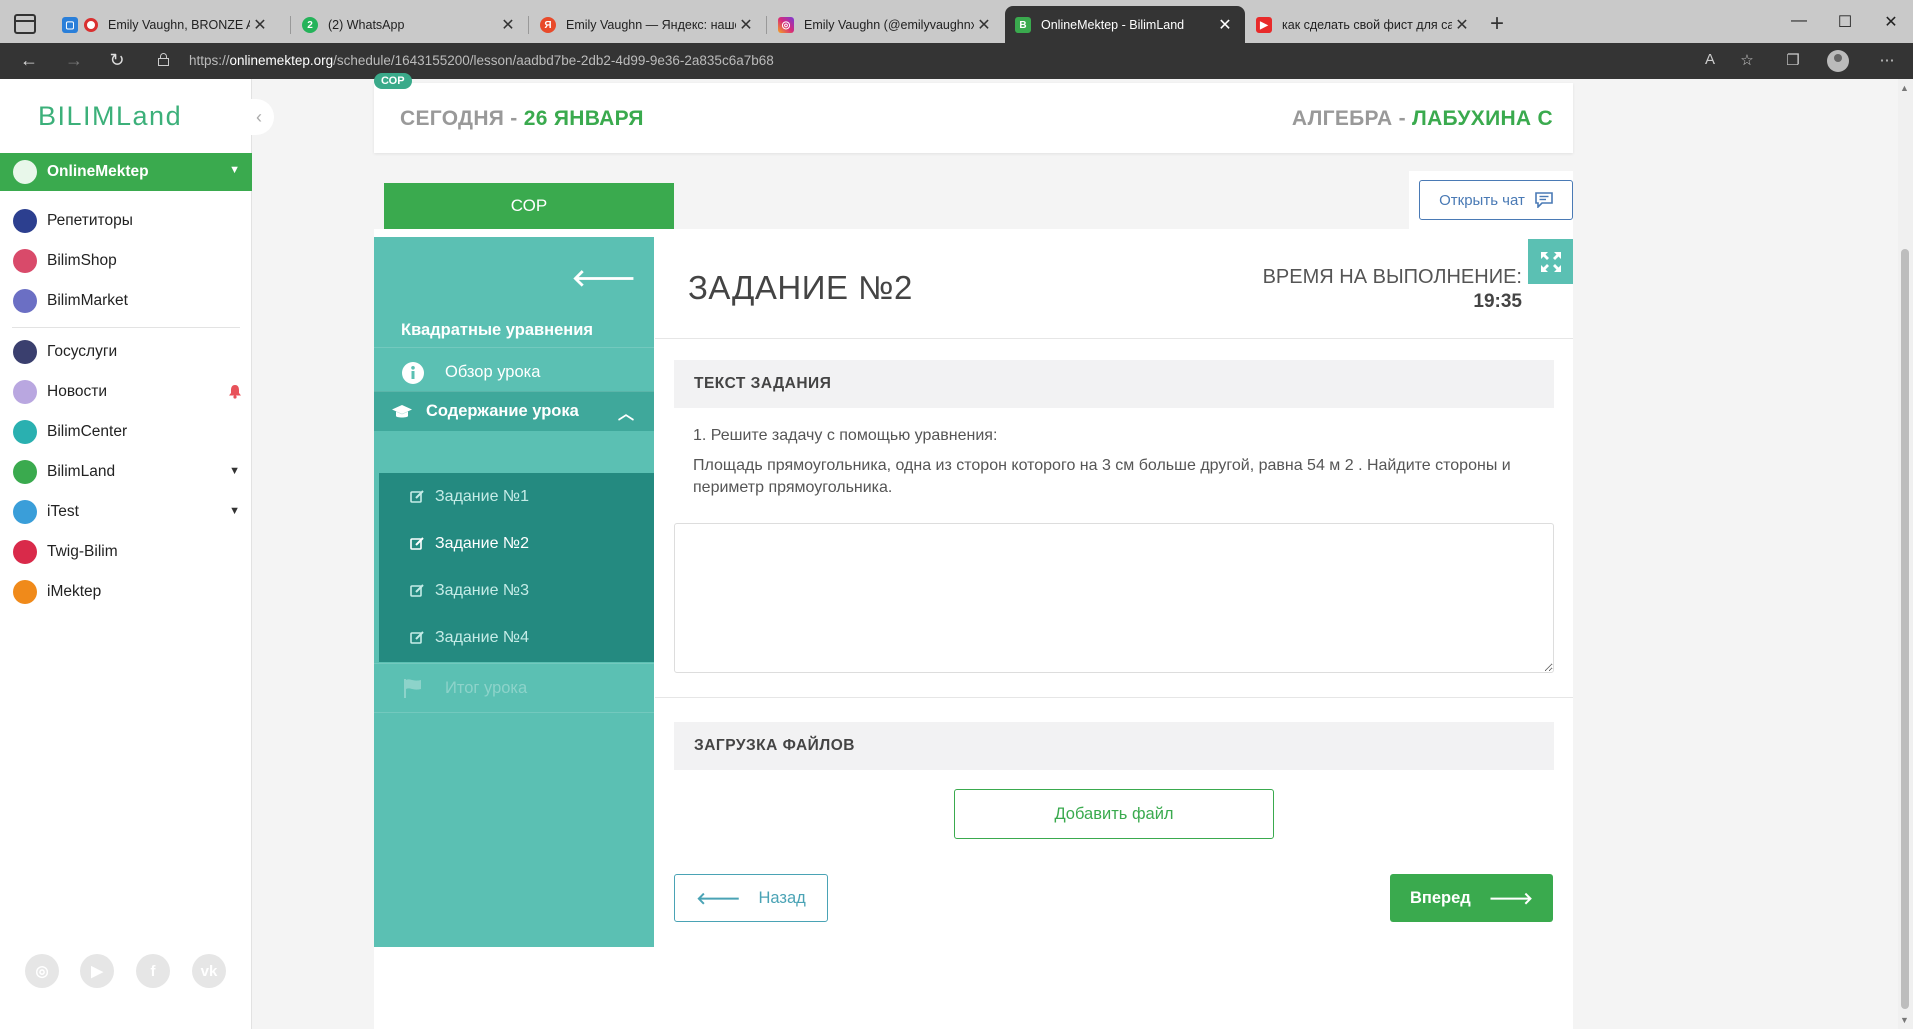  Describe the element at coordinates (90, 220) in the screenshot. I see `sidebar-item-label: Репетиторы` at that location.